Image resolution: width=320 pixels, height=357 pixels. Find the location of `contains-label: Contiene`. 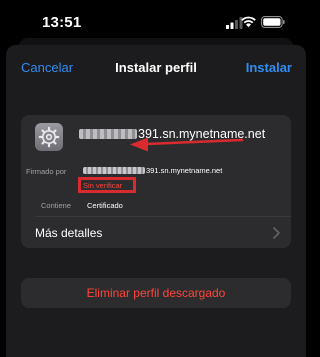

contains-label: Contiene is located at coordinates (56, 205).